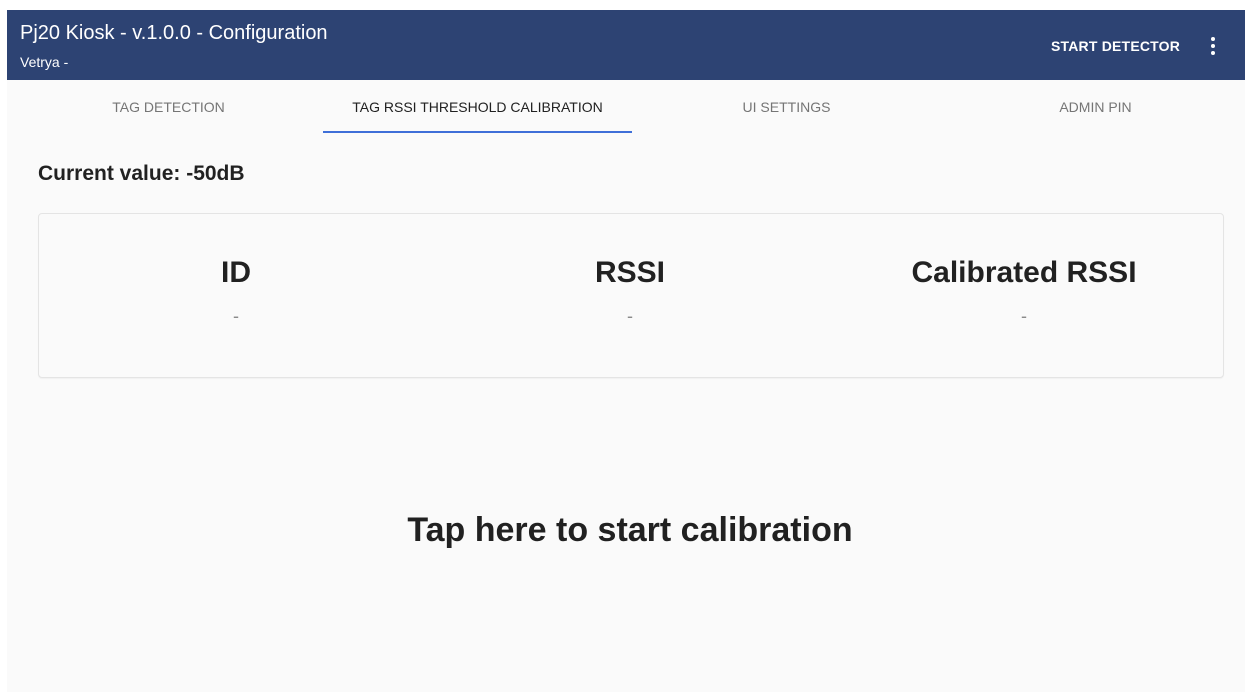 This screenshot has height=692, width=1255. I want to click on app-subtitle: Vetrya -, so click(44, 62).